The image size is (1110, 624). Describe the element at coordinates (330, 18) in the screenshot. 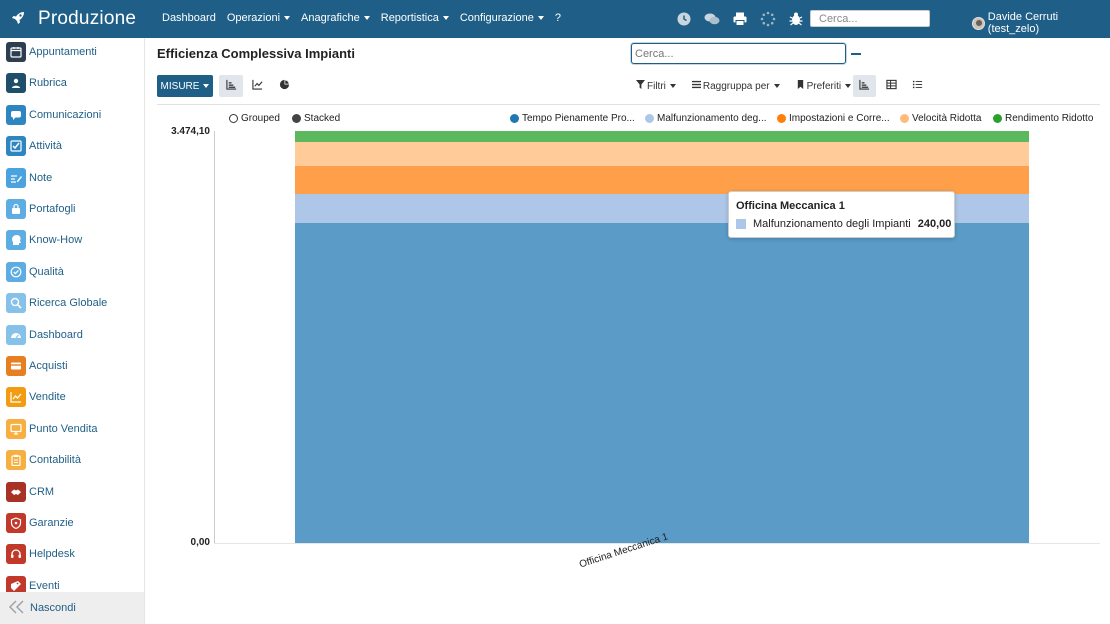

I see `top-menu-label: Anagrafiche` at that location.